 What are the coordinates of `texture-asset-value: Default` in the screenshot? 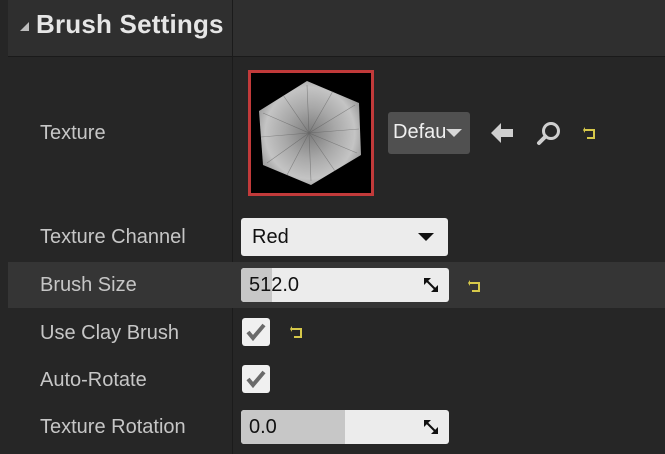 It's located at (419, 132).